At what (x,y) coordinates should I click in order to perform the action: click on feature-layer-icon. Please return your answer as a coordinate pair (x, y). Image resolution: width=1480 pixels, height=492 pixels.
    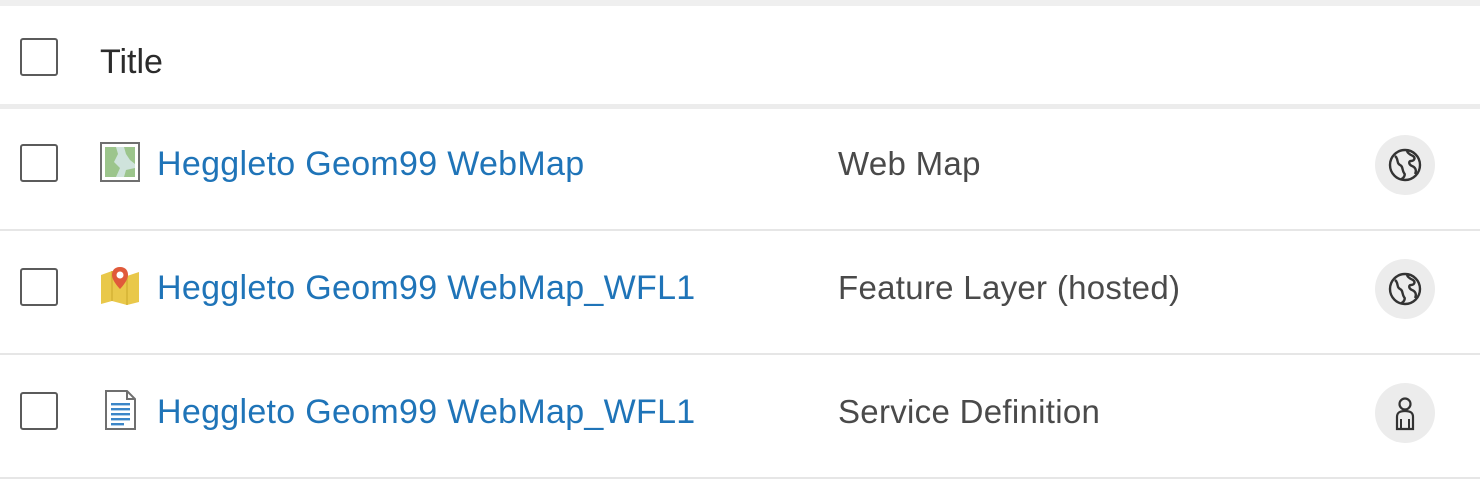
    Looking at the image, I should click on (120, 285).